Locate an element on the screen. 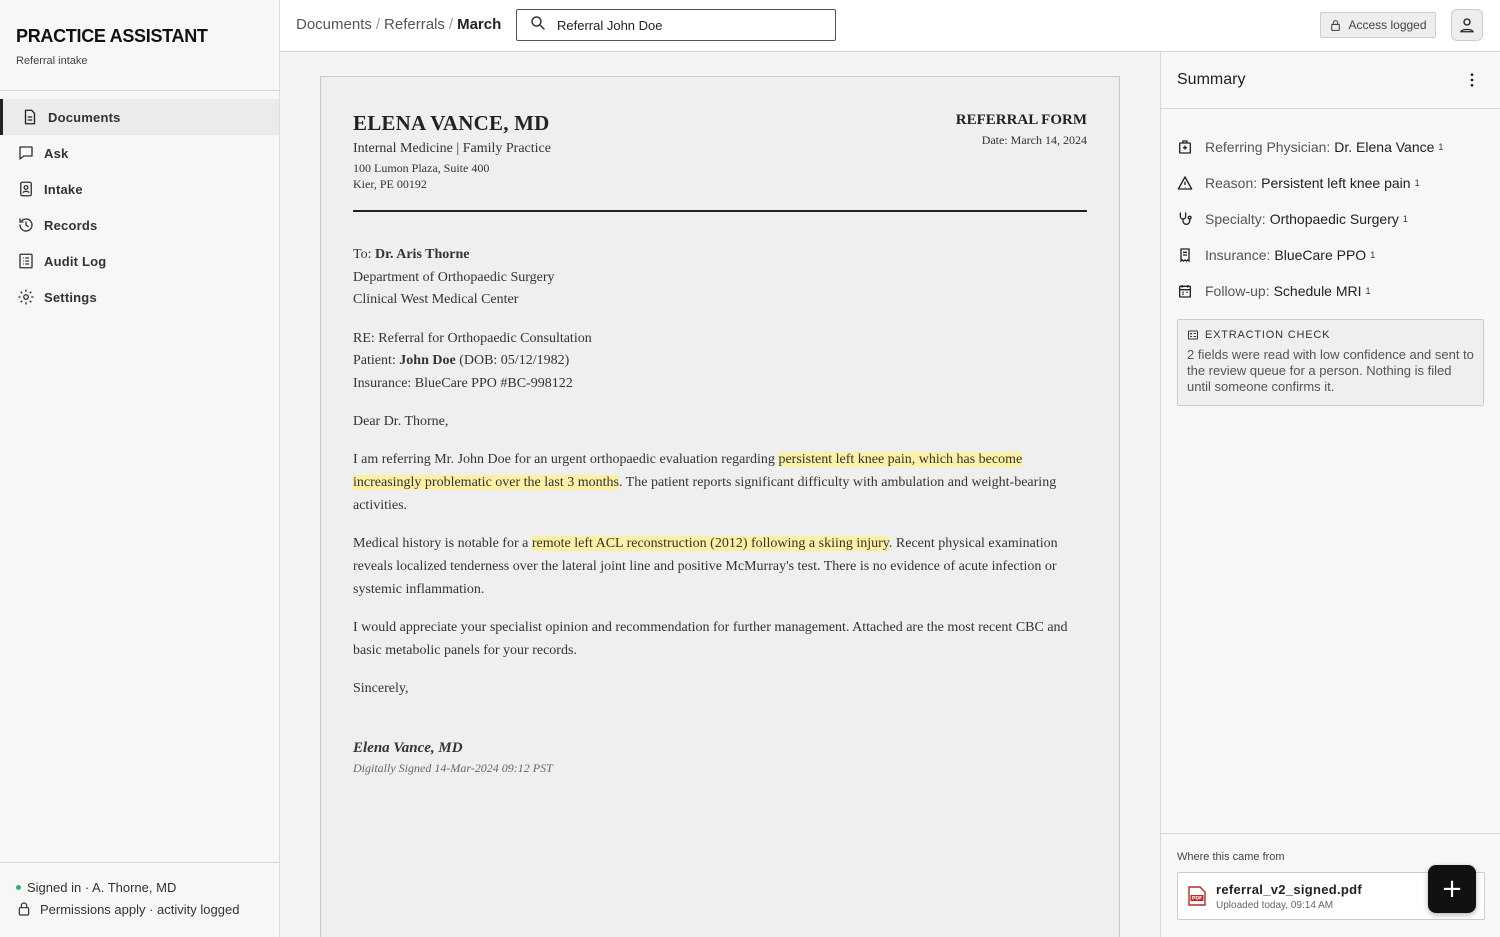  calendar-icon is located at coordinates (1185, 291).